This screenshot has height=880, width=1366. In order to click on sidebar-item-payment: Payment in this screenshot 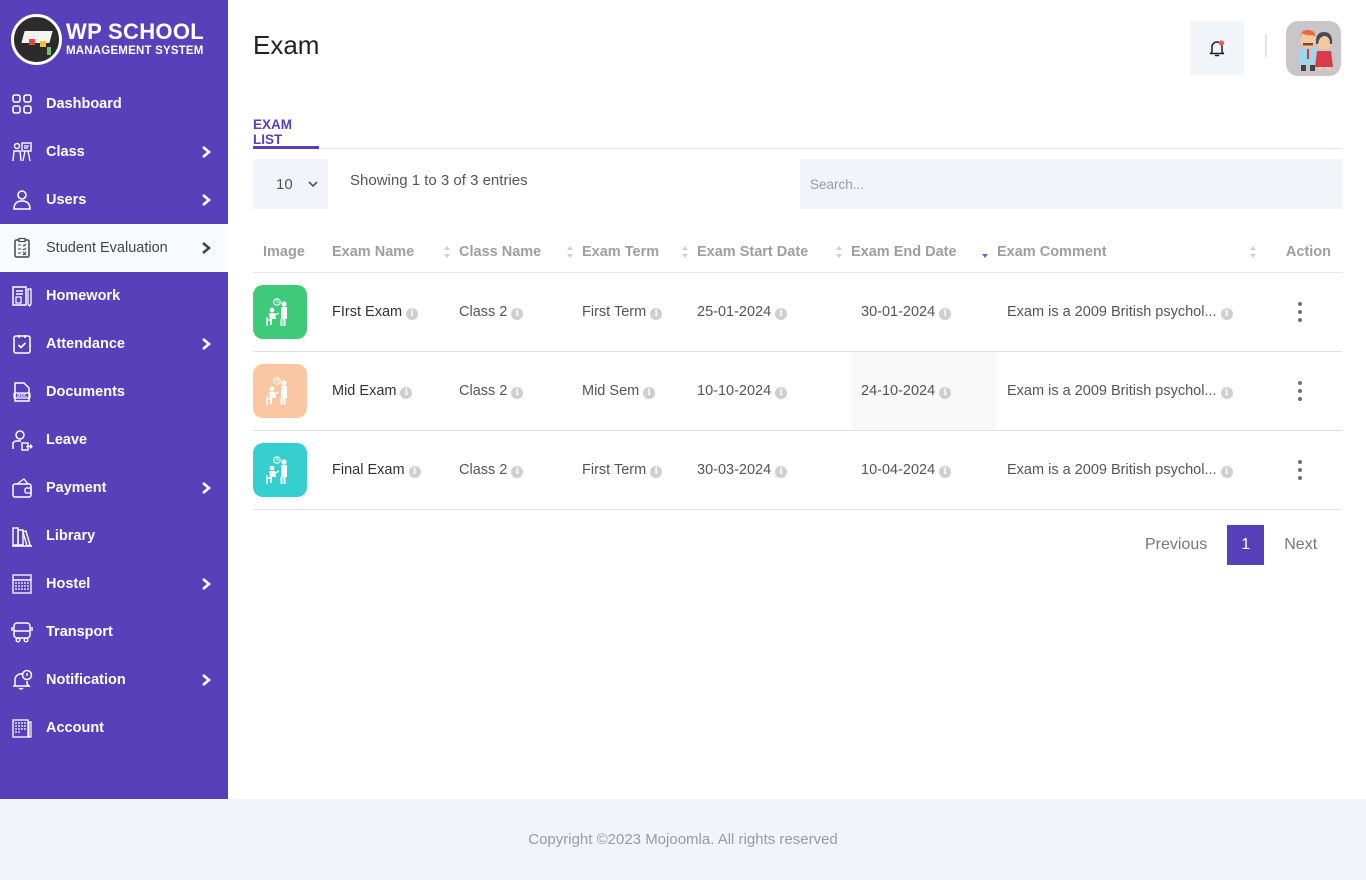, I will do `click(114, 488)`.